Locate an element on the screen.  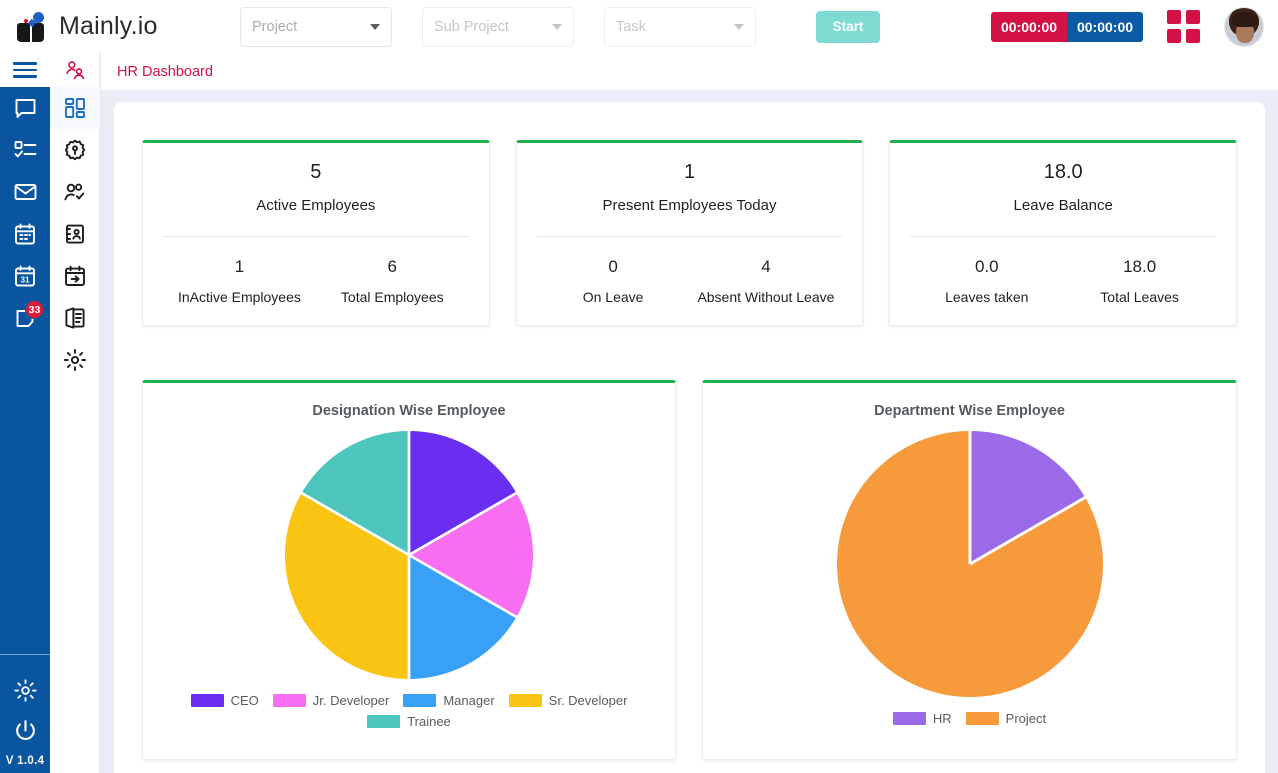
sidebar-settings is located at coordinates (25, 690).